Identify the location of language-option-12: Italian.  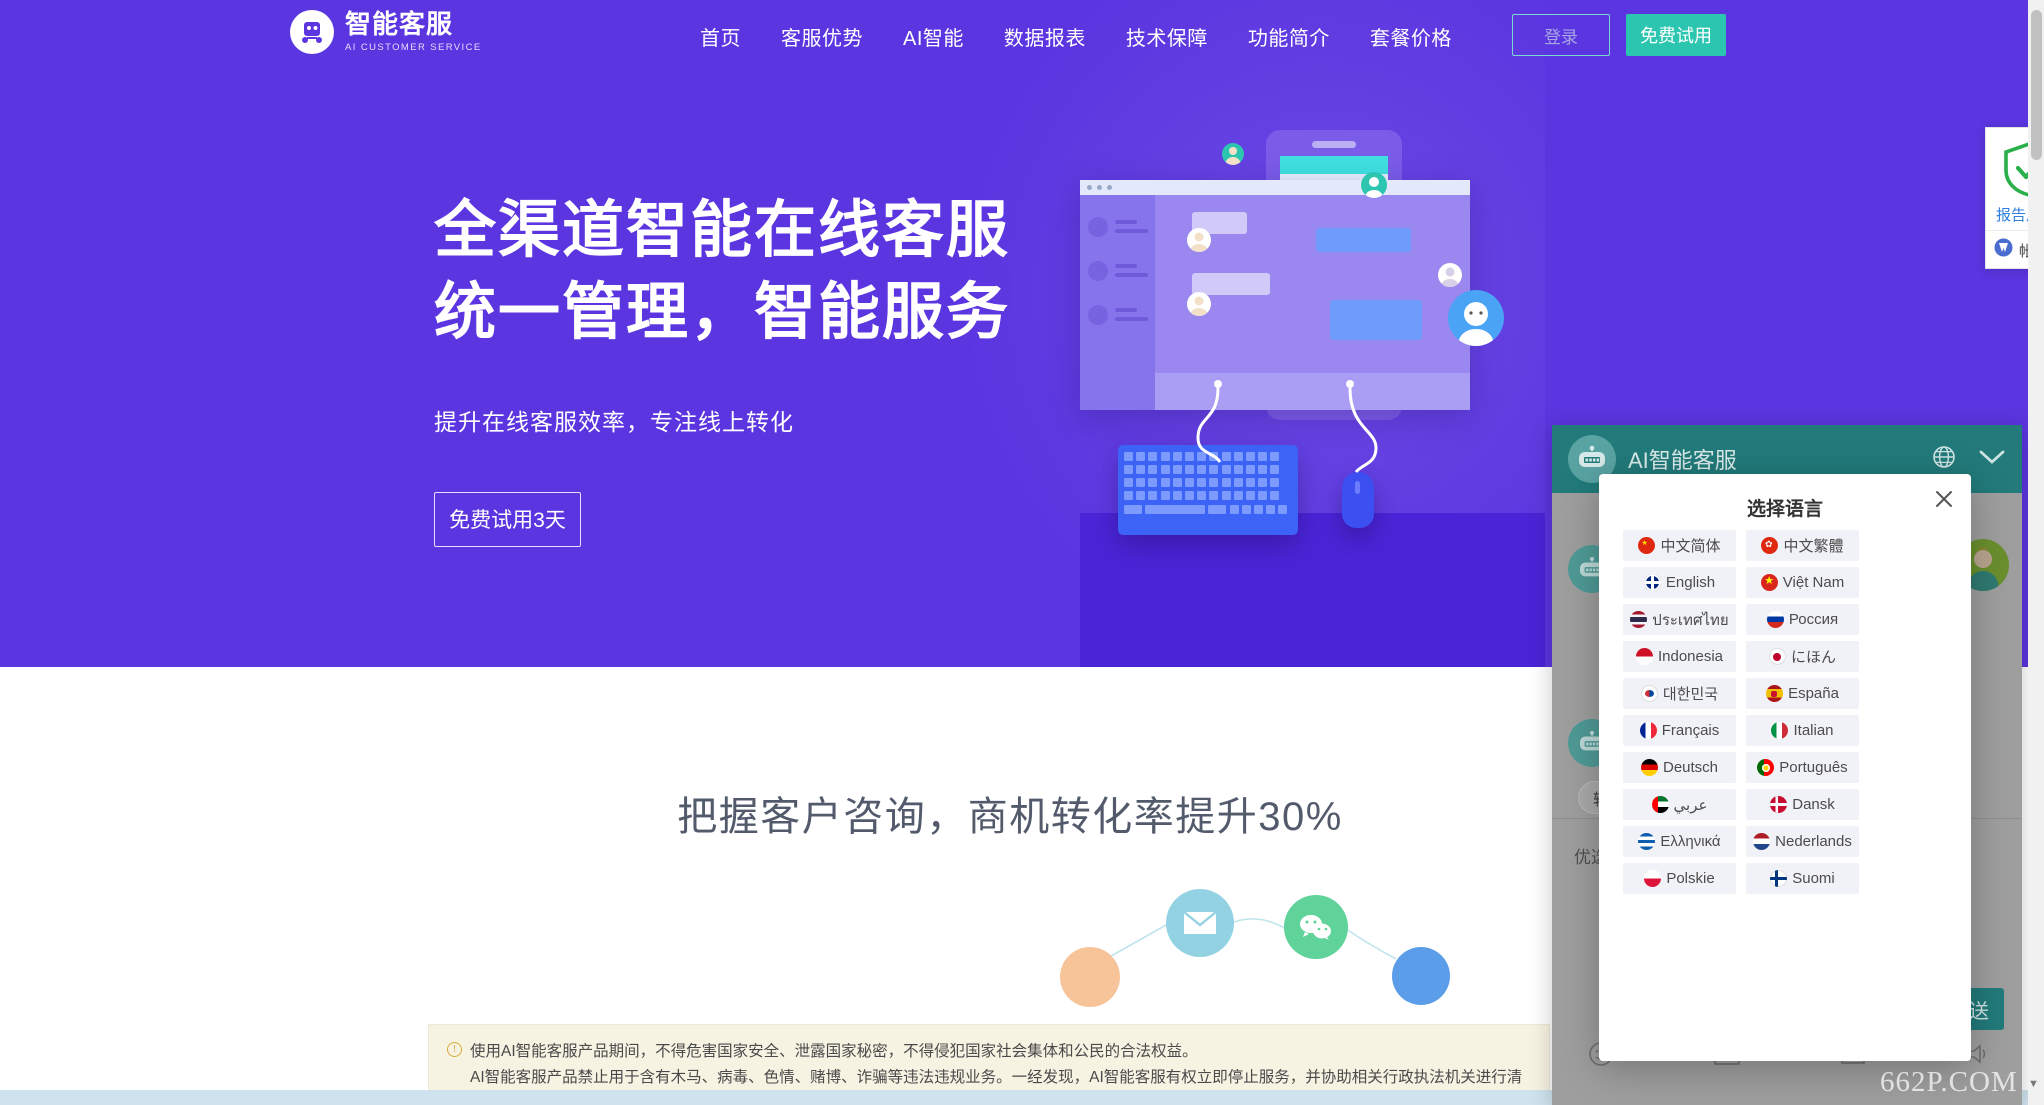
(1802, 730).